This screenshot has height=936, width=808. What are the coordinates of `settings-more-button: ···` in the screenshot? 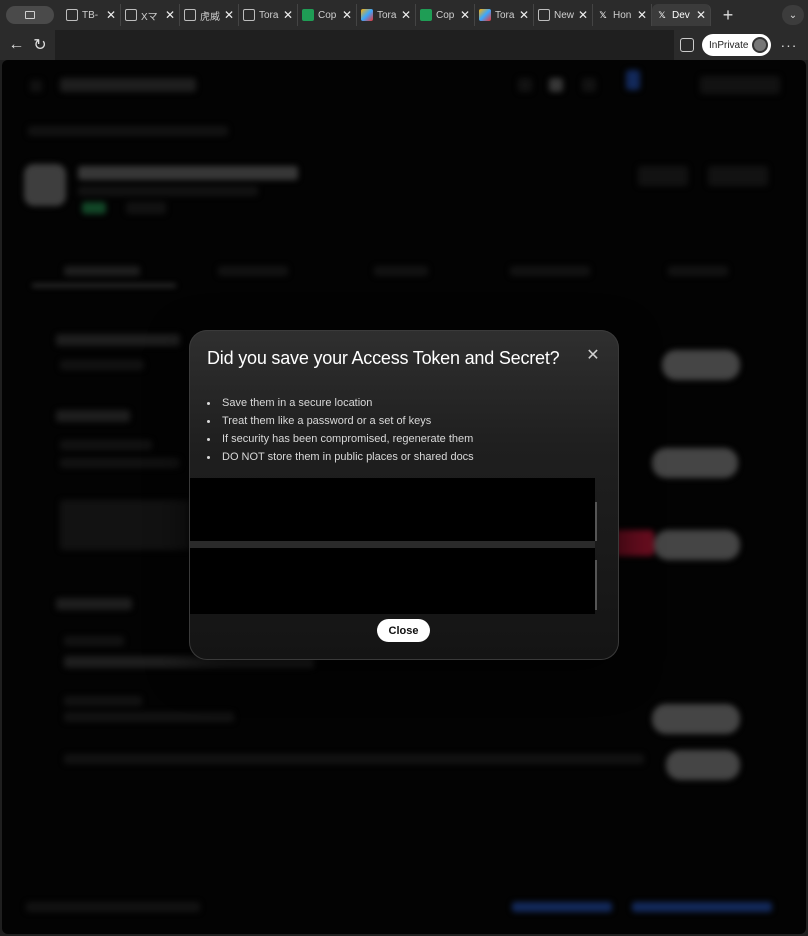 It's located at (788, 45).